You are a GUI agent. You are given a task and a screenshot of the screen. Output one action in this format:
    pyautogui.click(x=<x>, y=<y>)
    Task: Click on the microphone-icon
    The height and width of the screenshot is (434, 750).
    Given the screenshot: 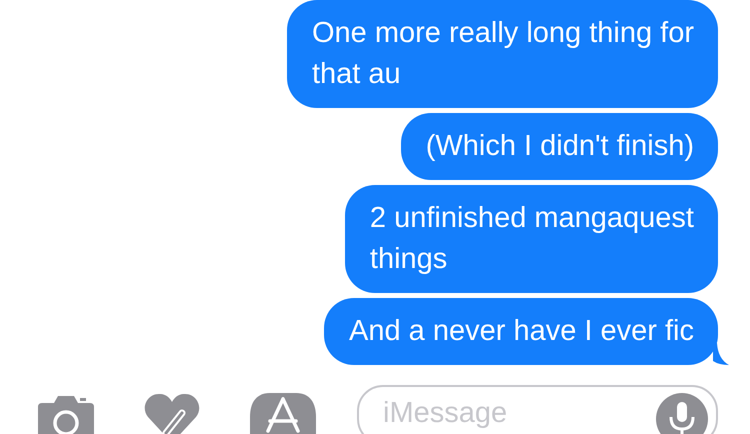 What is the action you would take?
    pyautogui.click(x=682, y=413)
    